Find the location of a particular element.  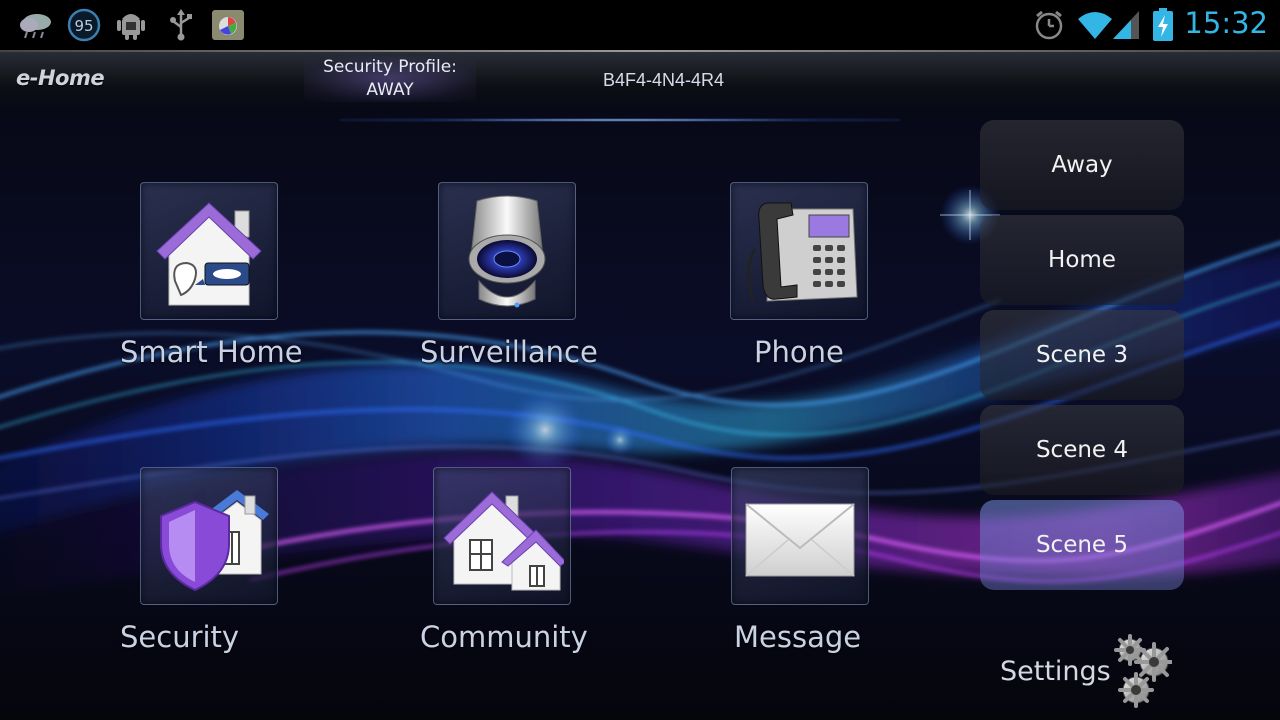

phone-button is located at coordinates (799, 251).